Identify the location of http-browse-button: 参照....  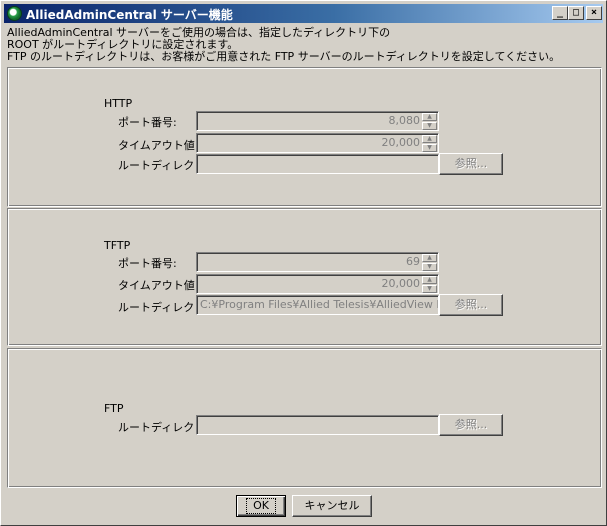
(471, 164).